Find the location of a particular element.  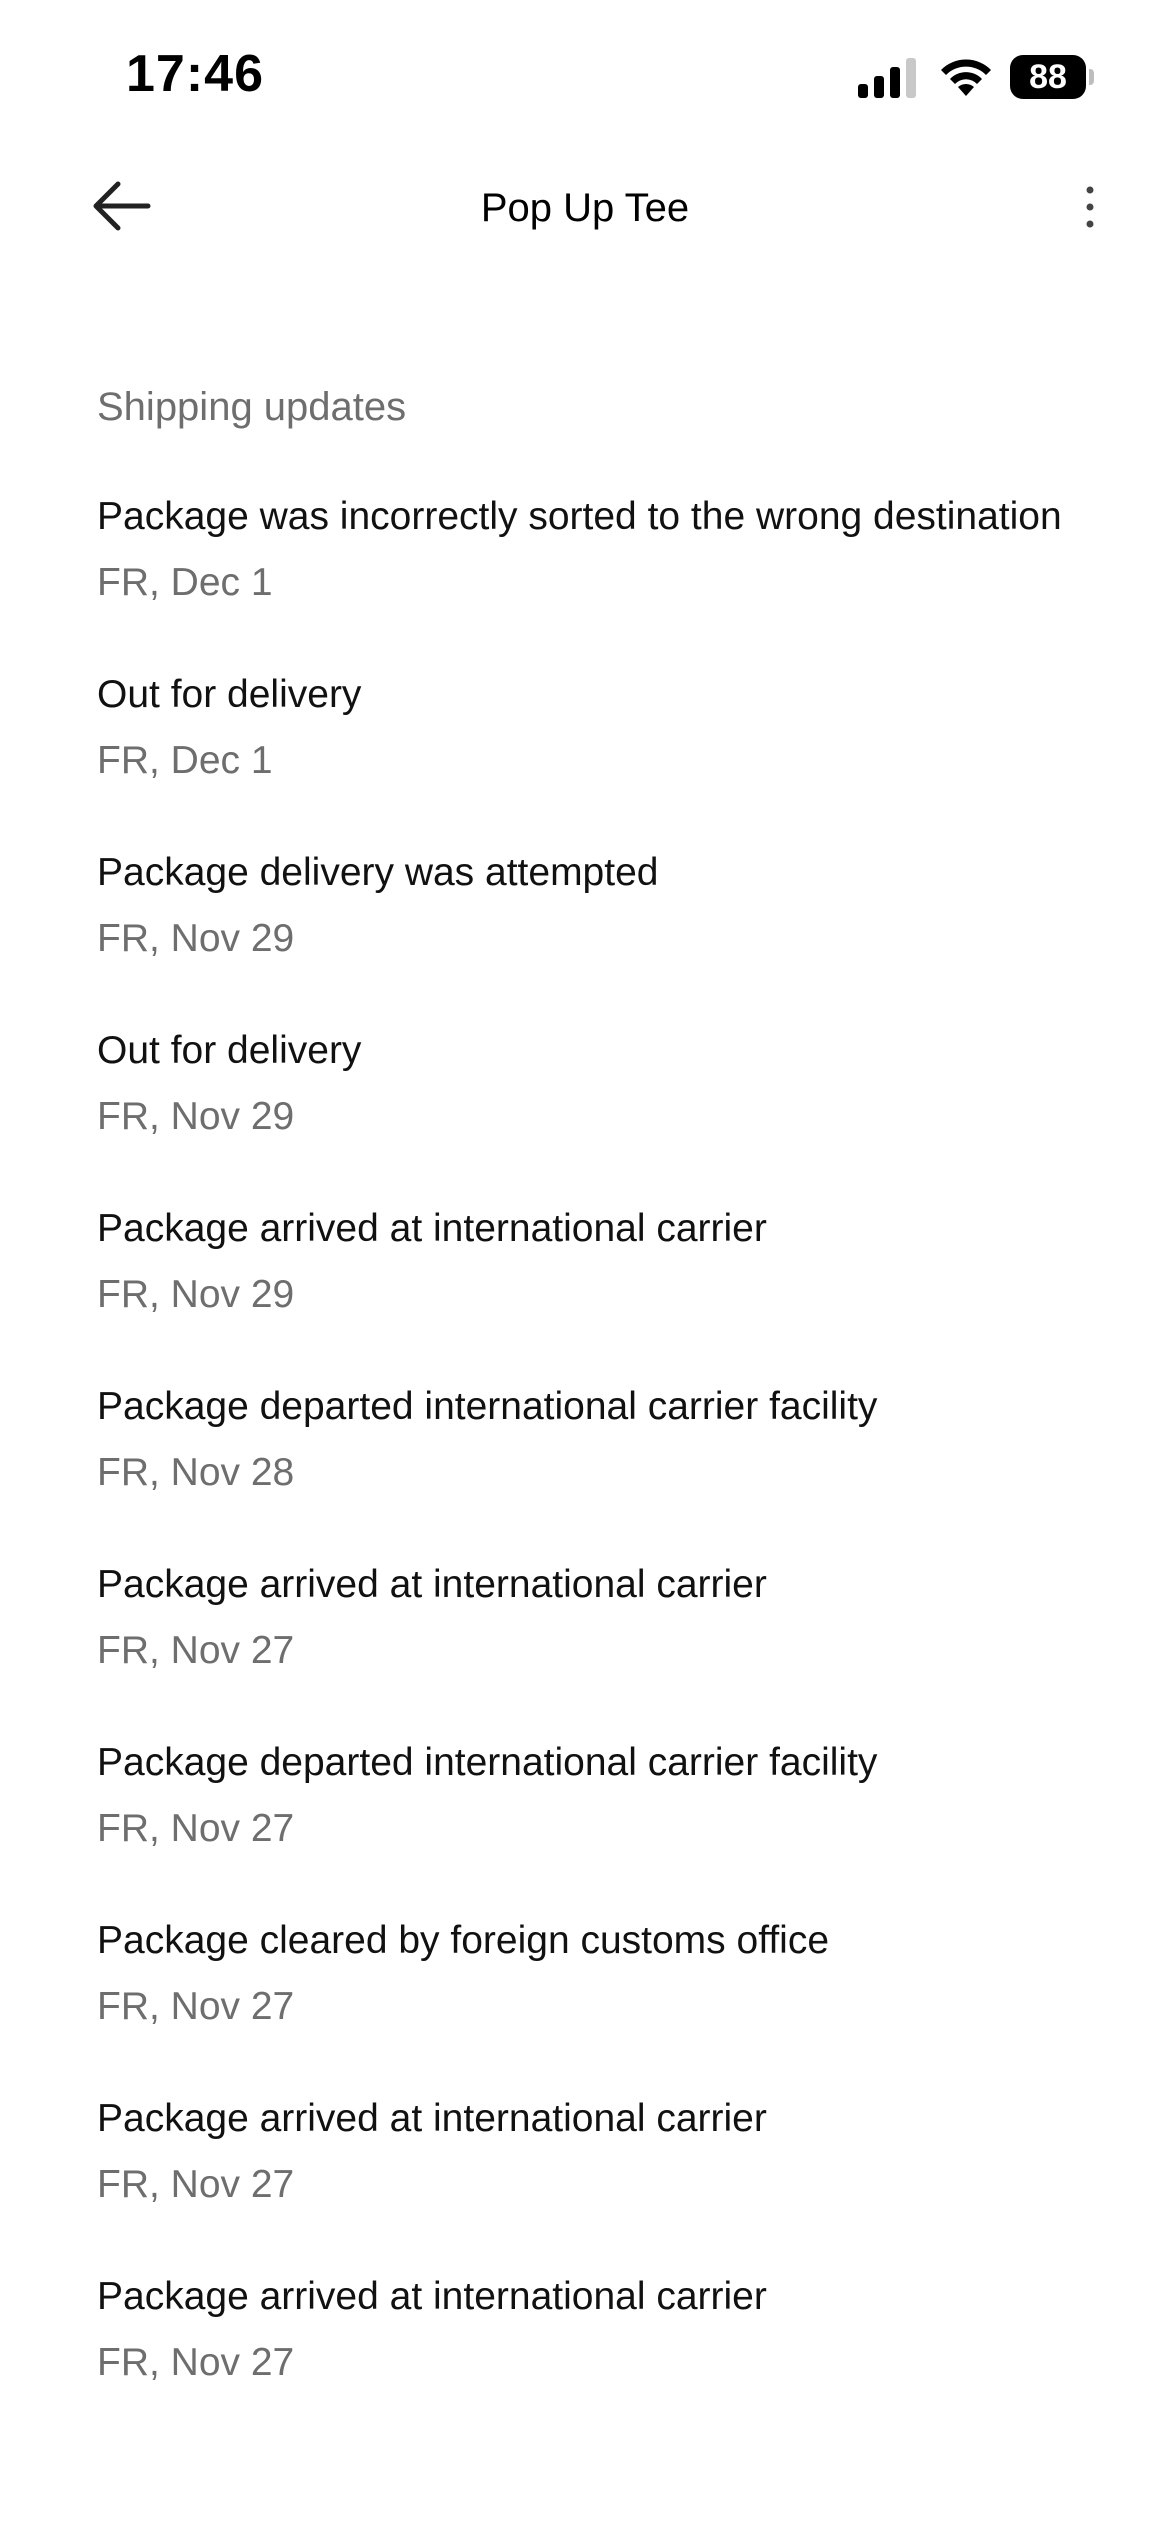

battery-cap is located at coordinates (1091, 77).